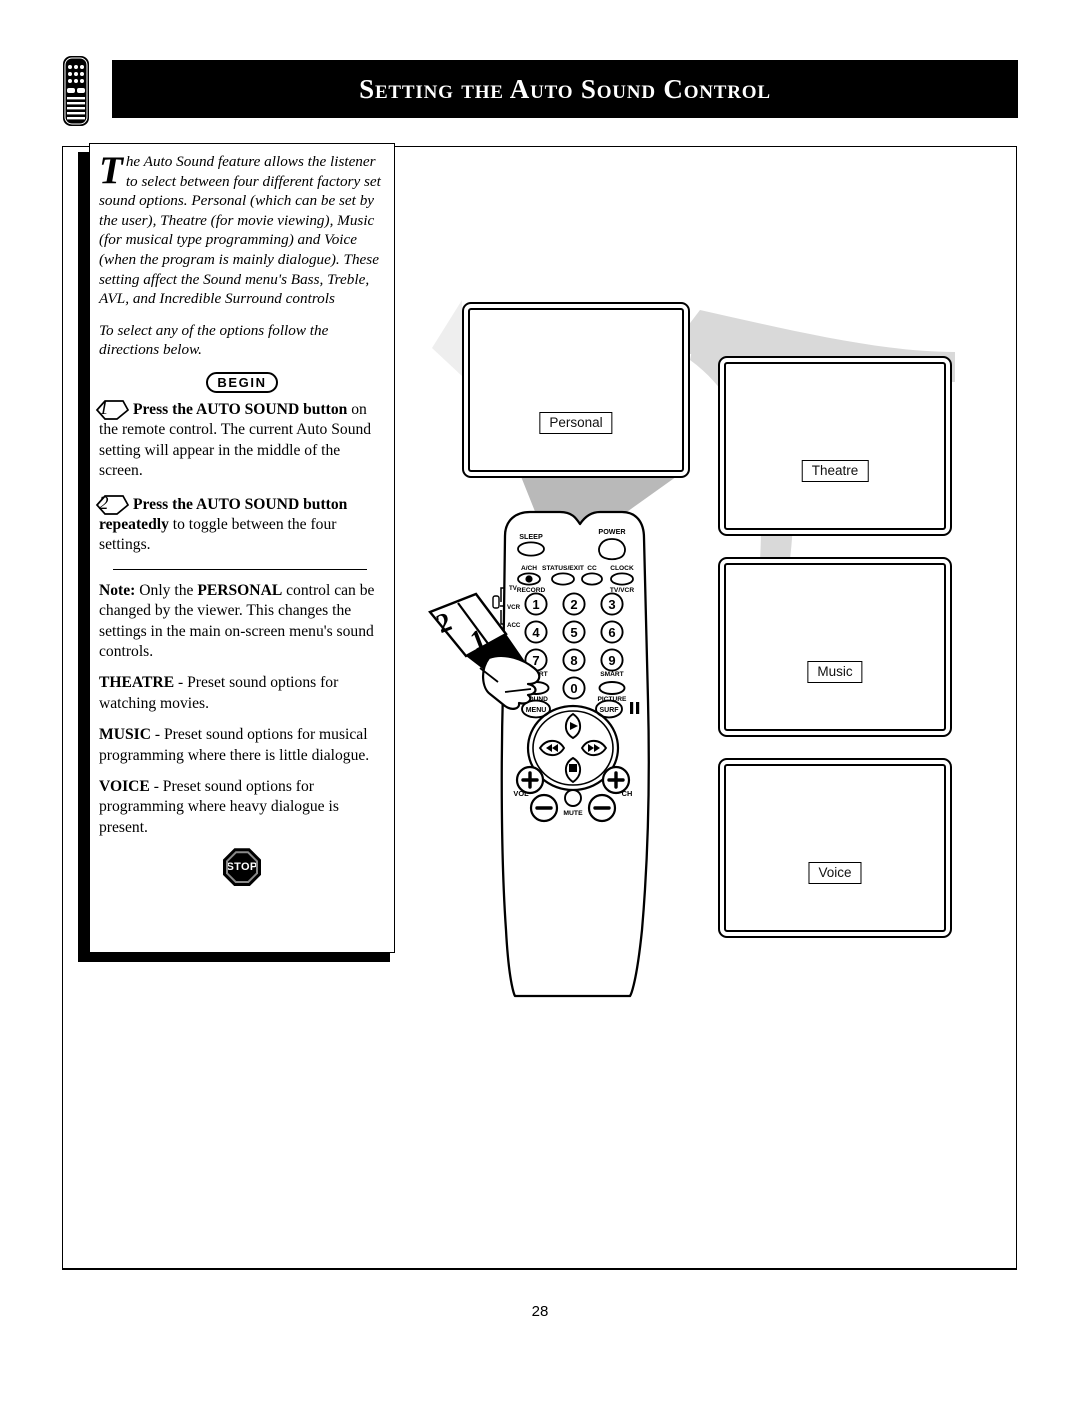  I want to click on step-1-bold: Press the AUTO SOUND button, so click(240, 409).